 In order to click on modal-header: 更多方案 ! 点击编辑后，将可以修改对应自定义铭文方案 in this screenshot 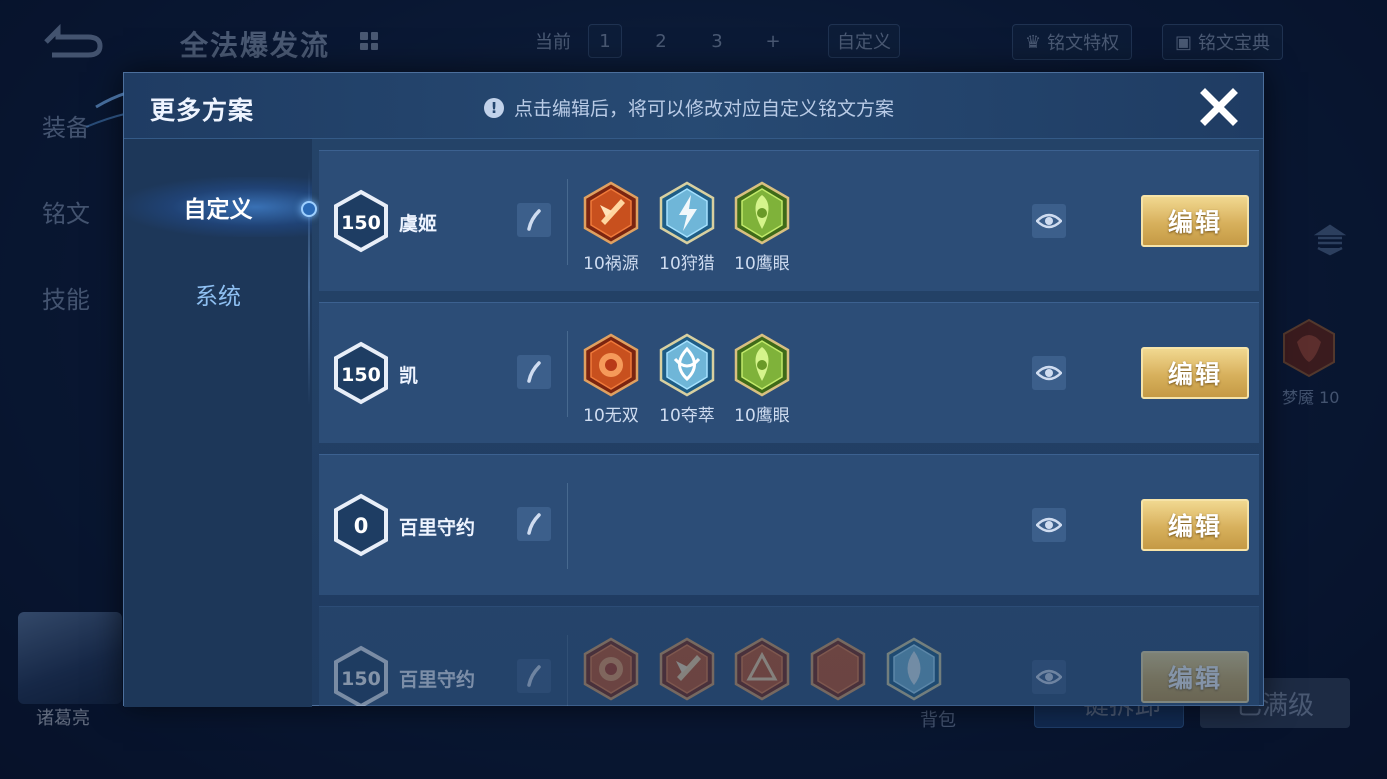, I will do `click(693, 106)`.